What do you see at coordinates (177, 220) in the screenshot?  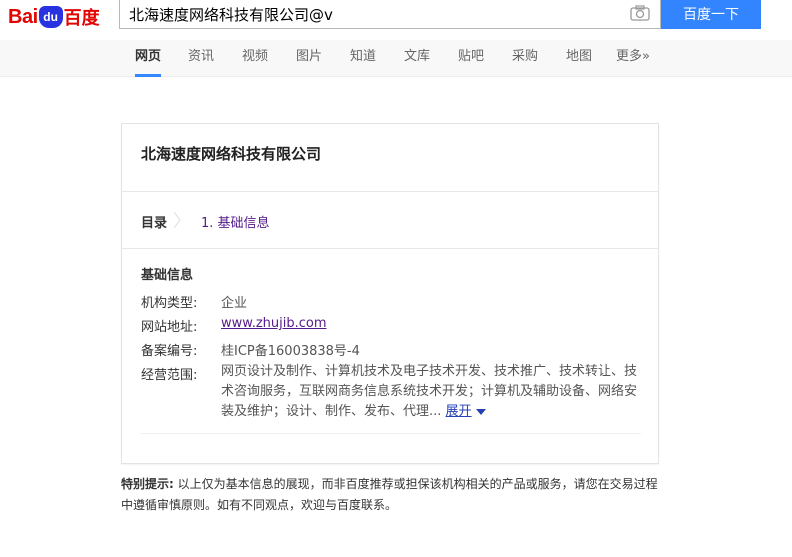 I see `chevron-right-icon` at bounding box center [177, 220].